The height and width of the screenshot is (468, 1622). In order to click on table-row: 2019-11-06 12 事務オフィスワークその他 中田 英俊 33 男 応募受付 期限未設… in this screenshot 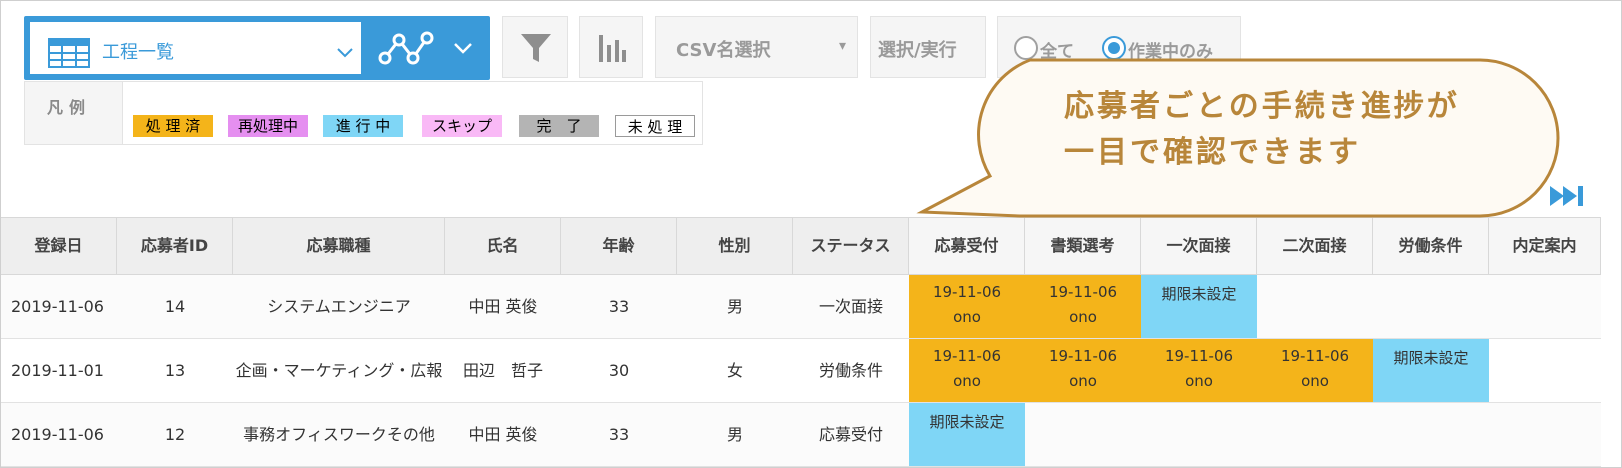, I will do `click(801, 435)`.